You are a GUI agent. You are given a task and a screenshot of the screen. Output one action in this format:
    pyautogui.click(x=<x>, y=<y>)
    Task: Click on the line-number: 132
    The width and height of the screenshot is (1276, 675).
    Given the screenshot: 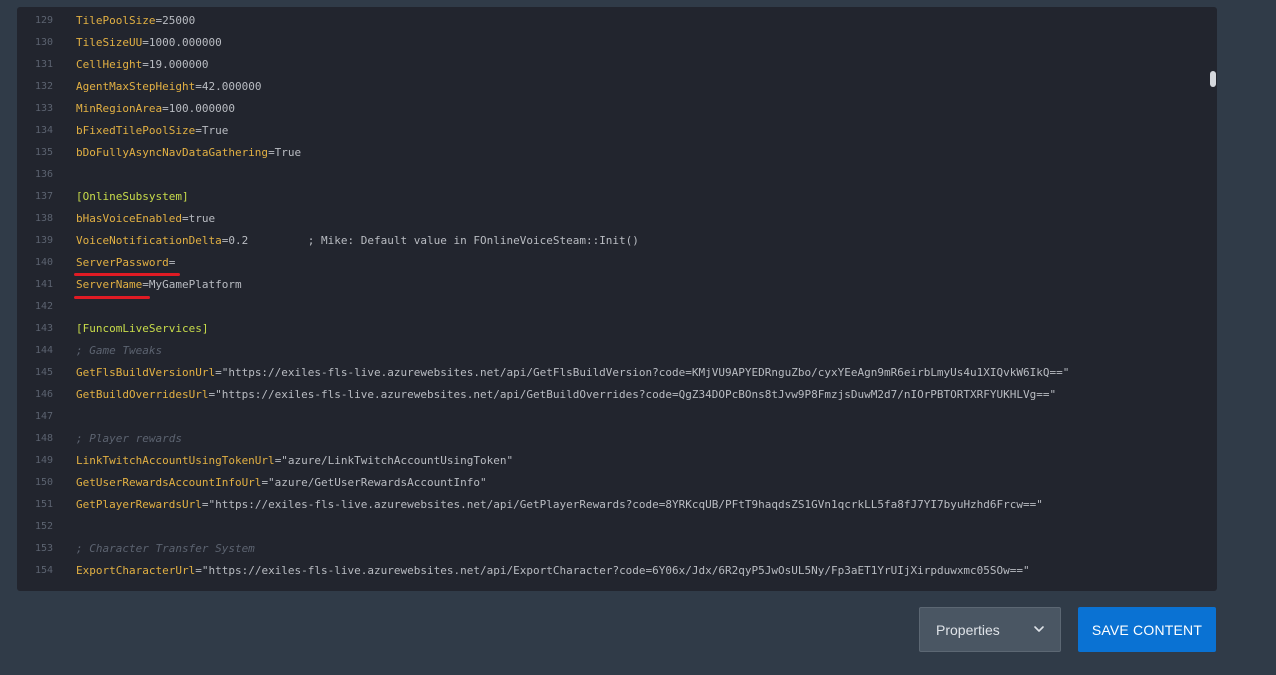 What is the action you would take?
    pyautogui.click(x=43, y=86)
    